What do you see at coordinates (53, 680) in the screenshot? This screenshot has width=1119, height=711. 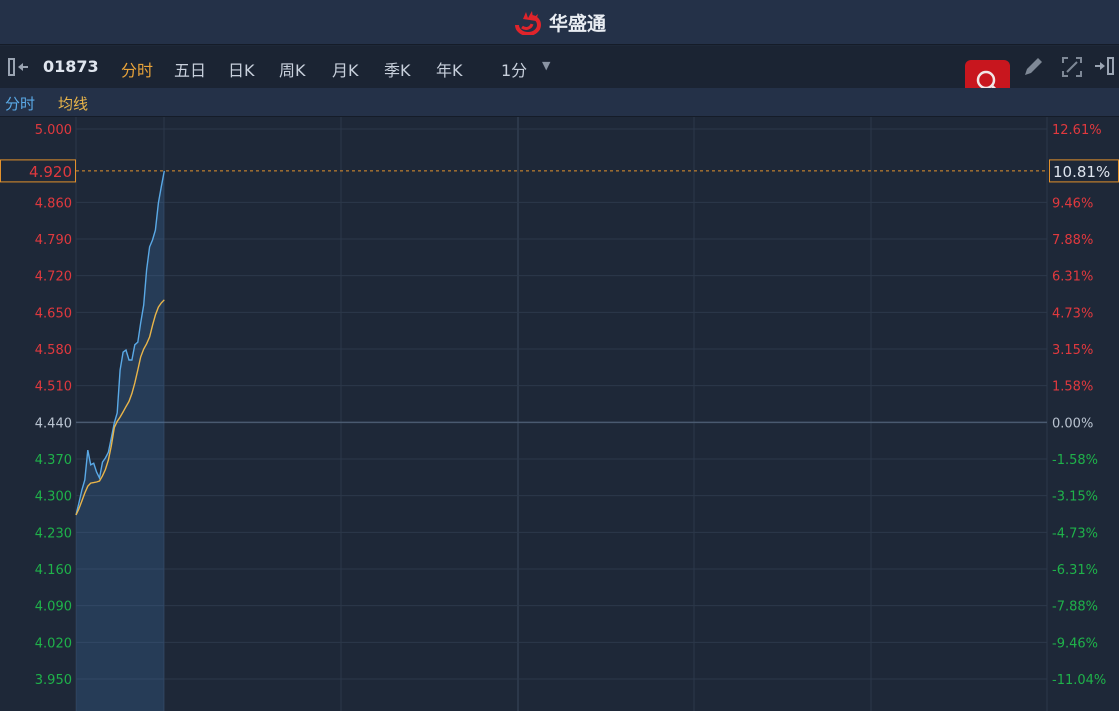 I see `price-tick-label: 3.950` at bounding box center [53, 680].